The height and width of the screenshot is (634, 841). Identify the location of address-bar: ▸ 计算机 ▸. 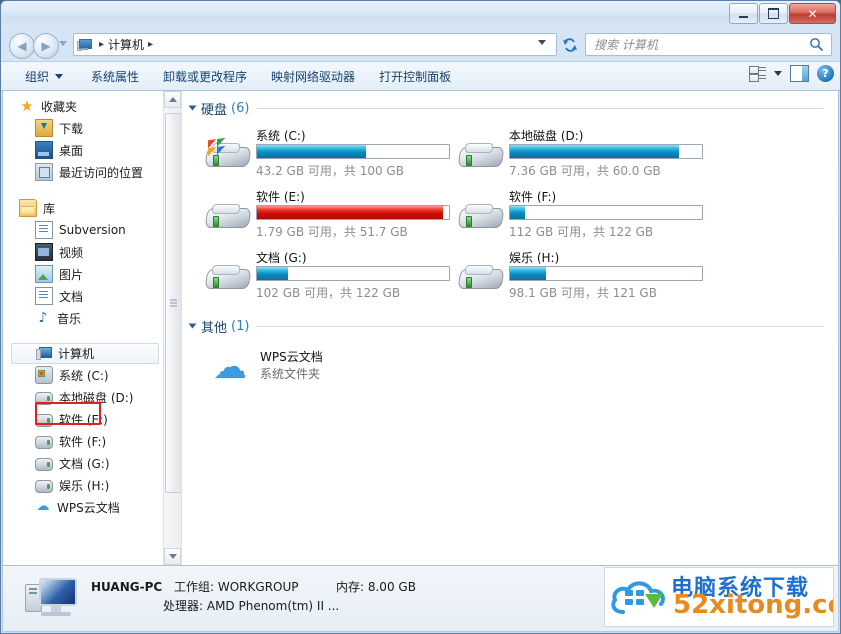
(315, 44).